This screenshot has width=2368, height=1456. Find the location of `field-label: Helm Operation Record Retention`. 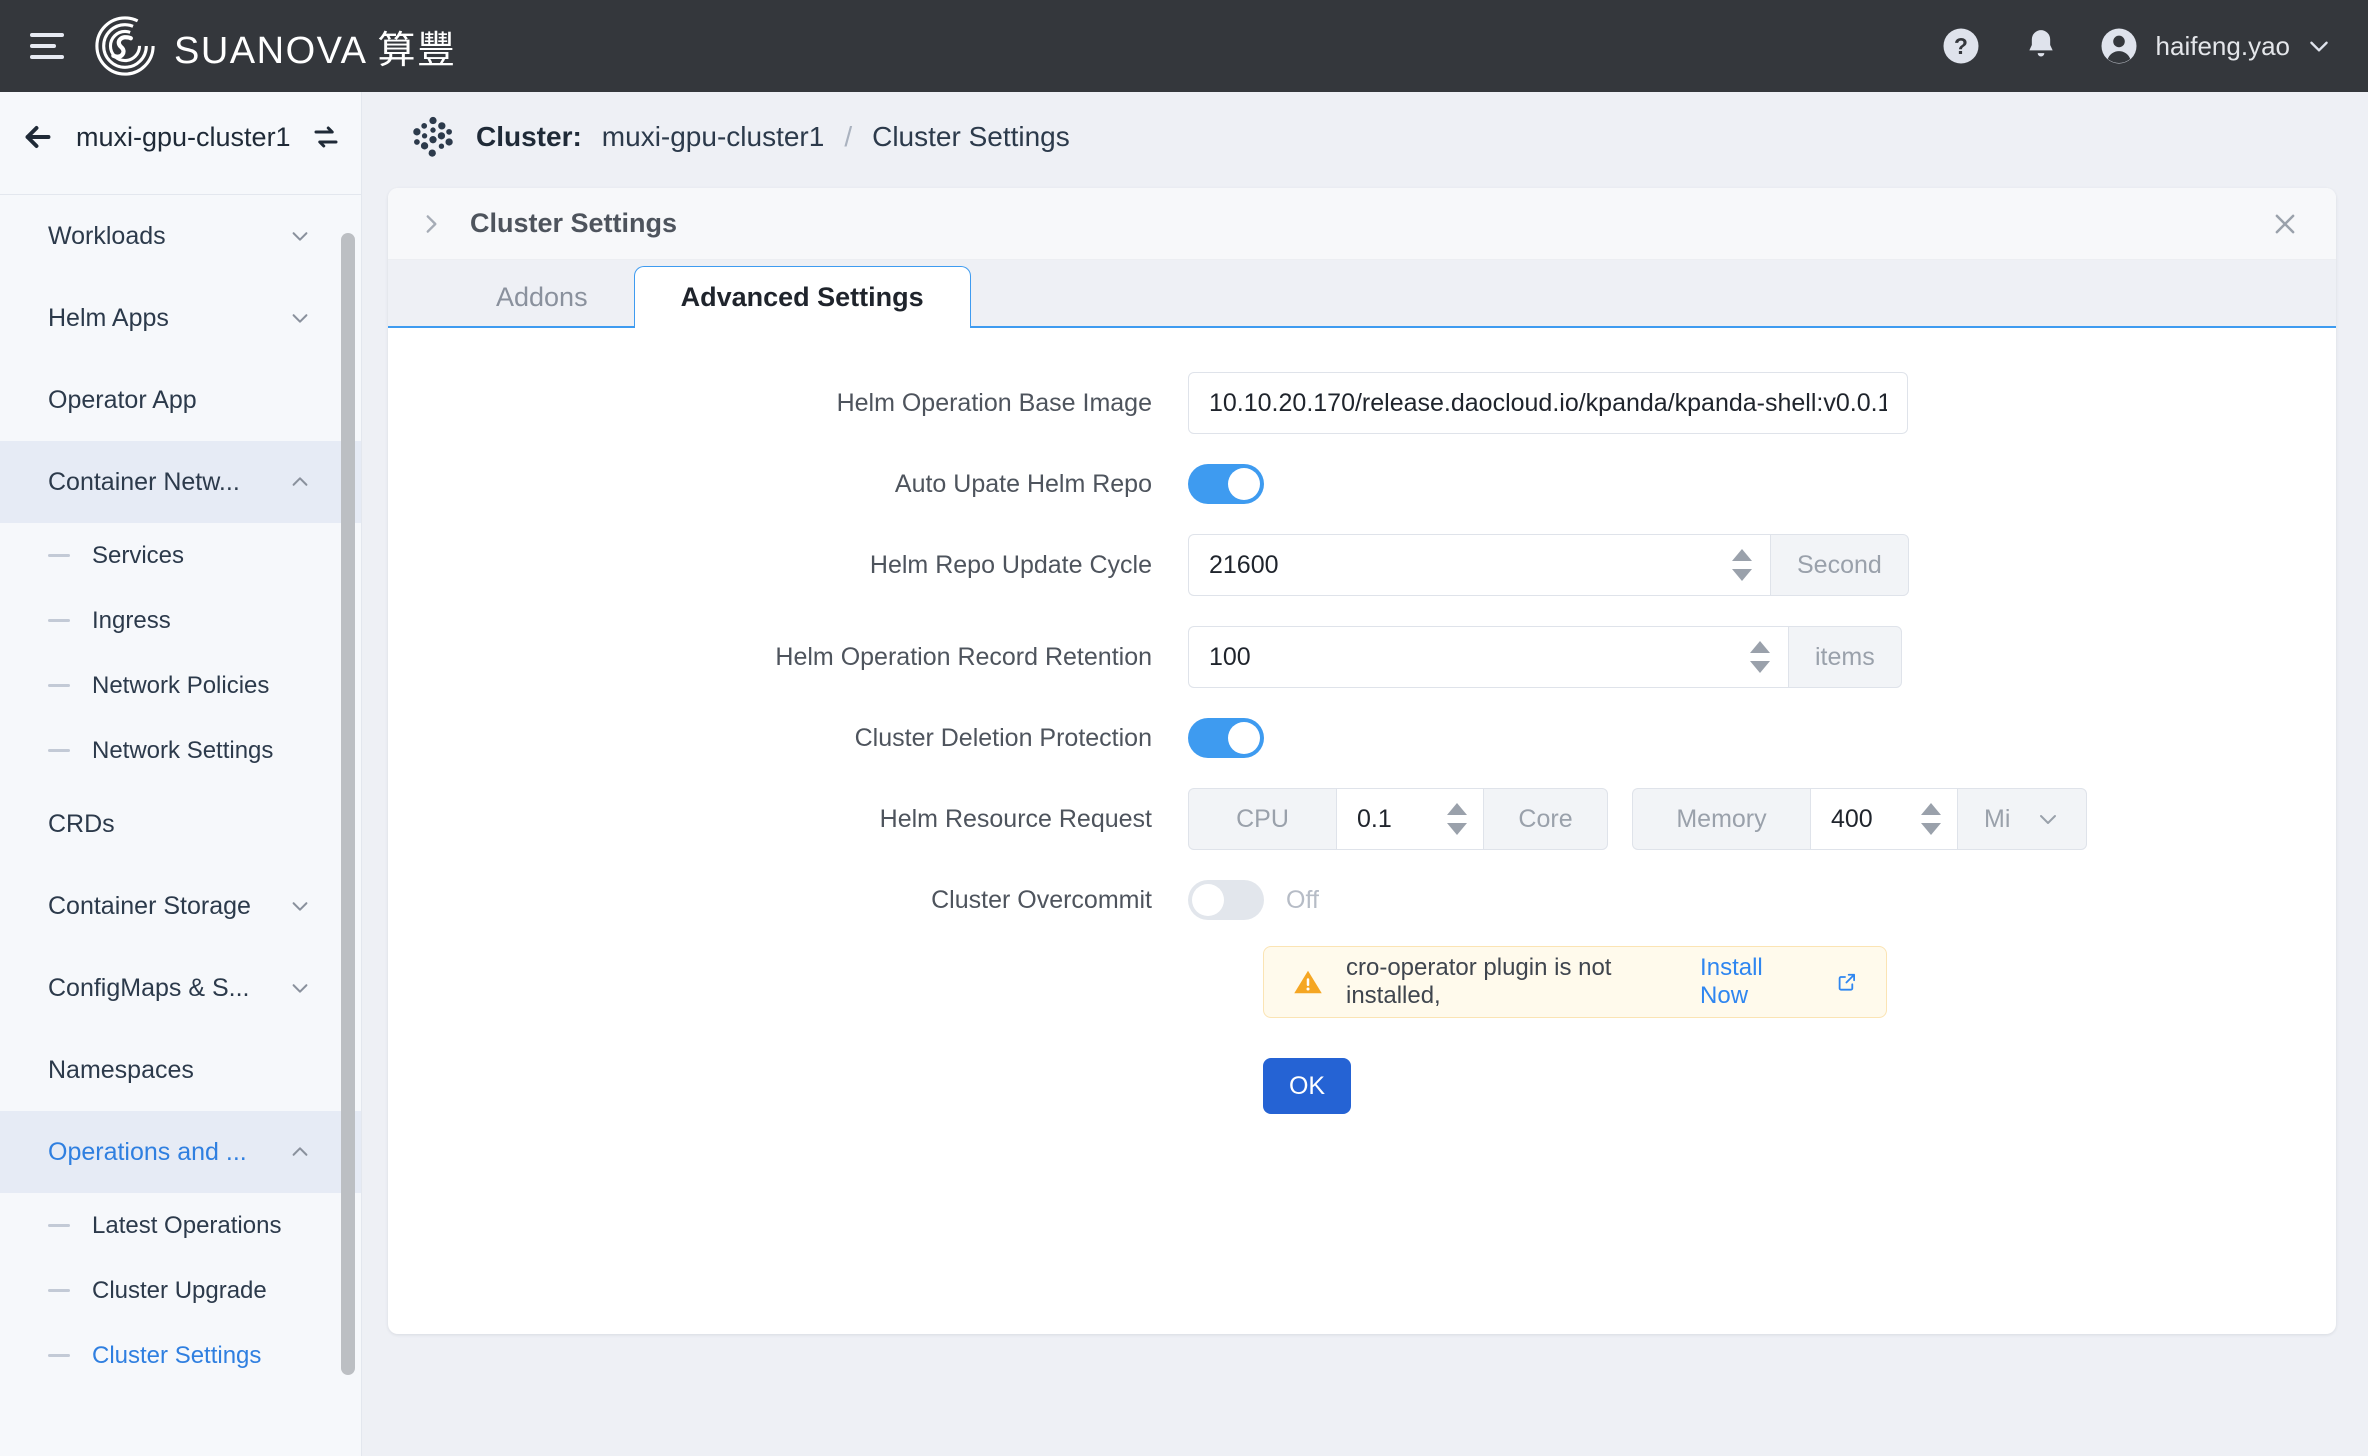

field-label: Helm Operation Record Retention is located at coordinates (963, 656).